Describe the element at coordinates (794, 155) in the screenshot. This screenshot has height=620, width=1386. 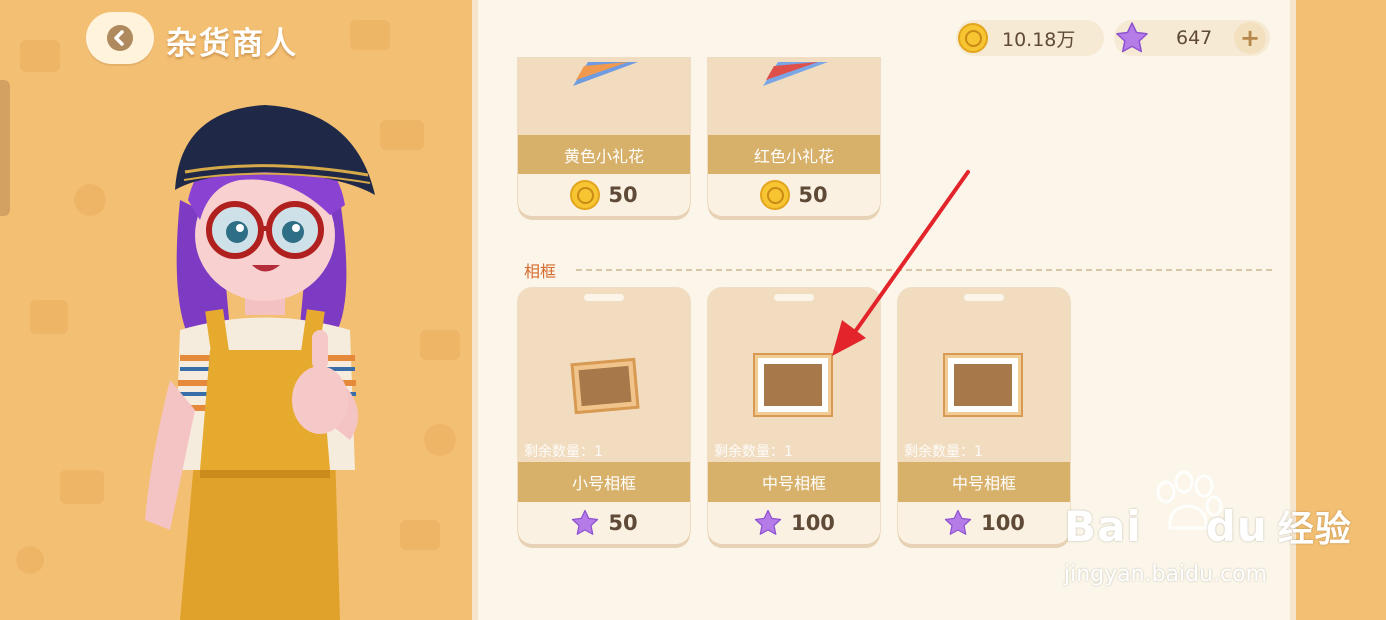
I see `item-name: 红色小礼花` at that location.